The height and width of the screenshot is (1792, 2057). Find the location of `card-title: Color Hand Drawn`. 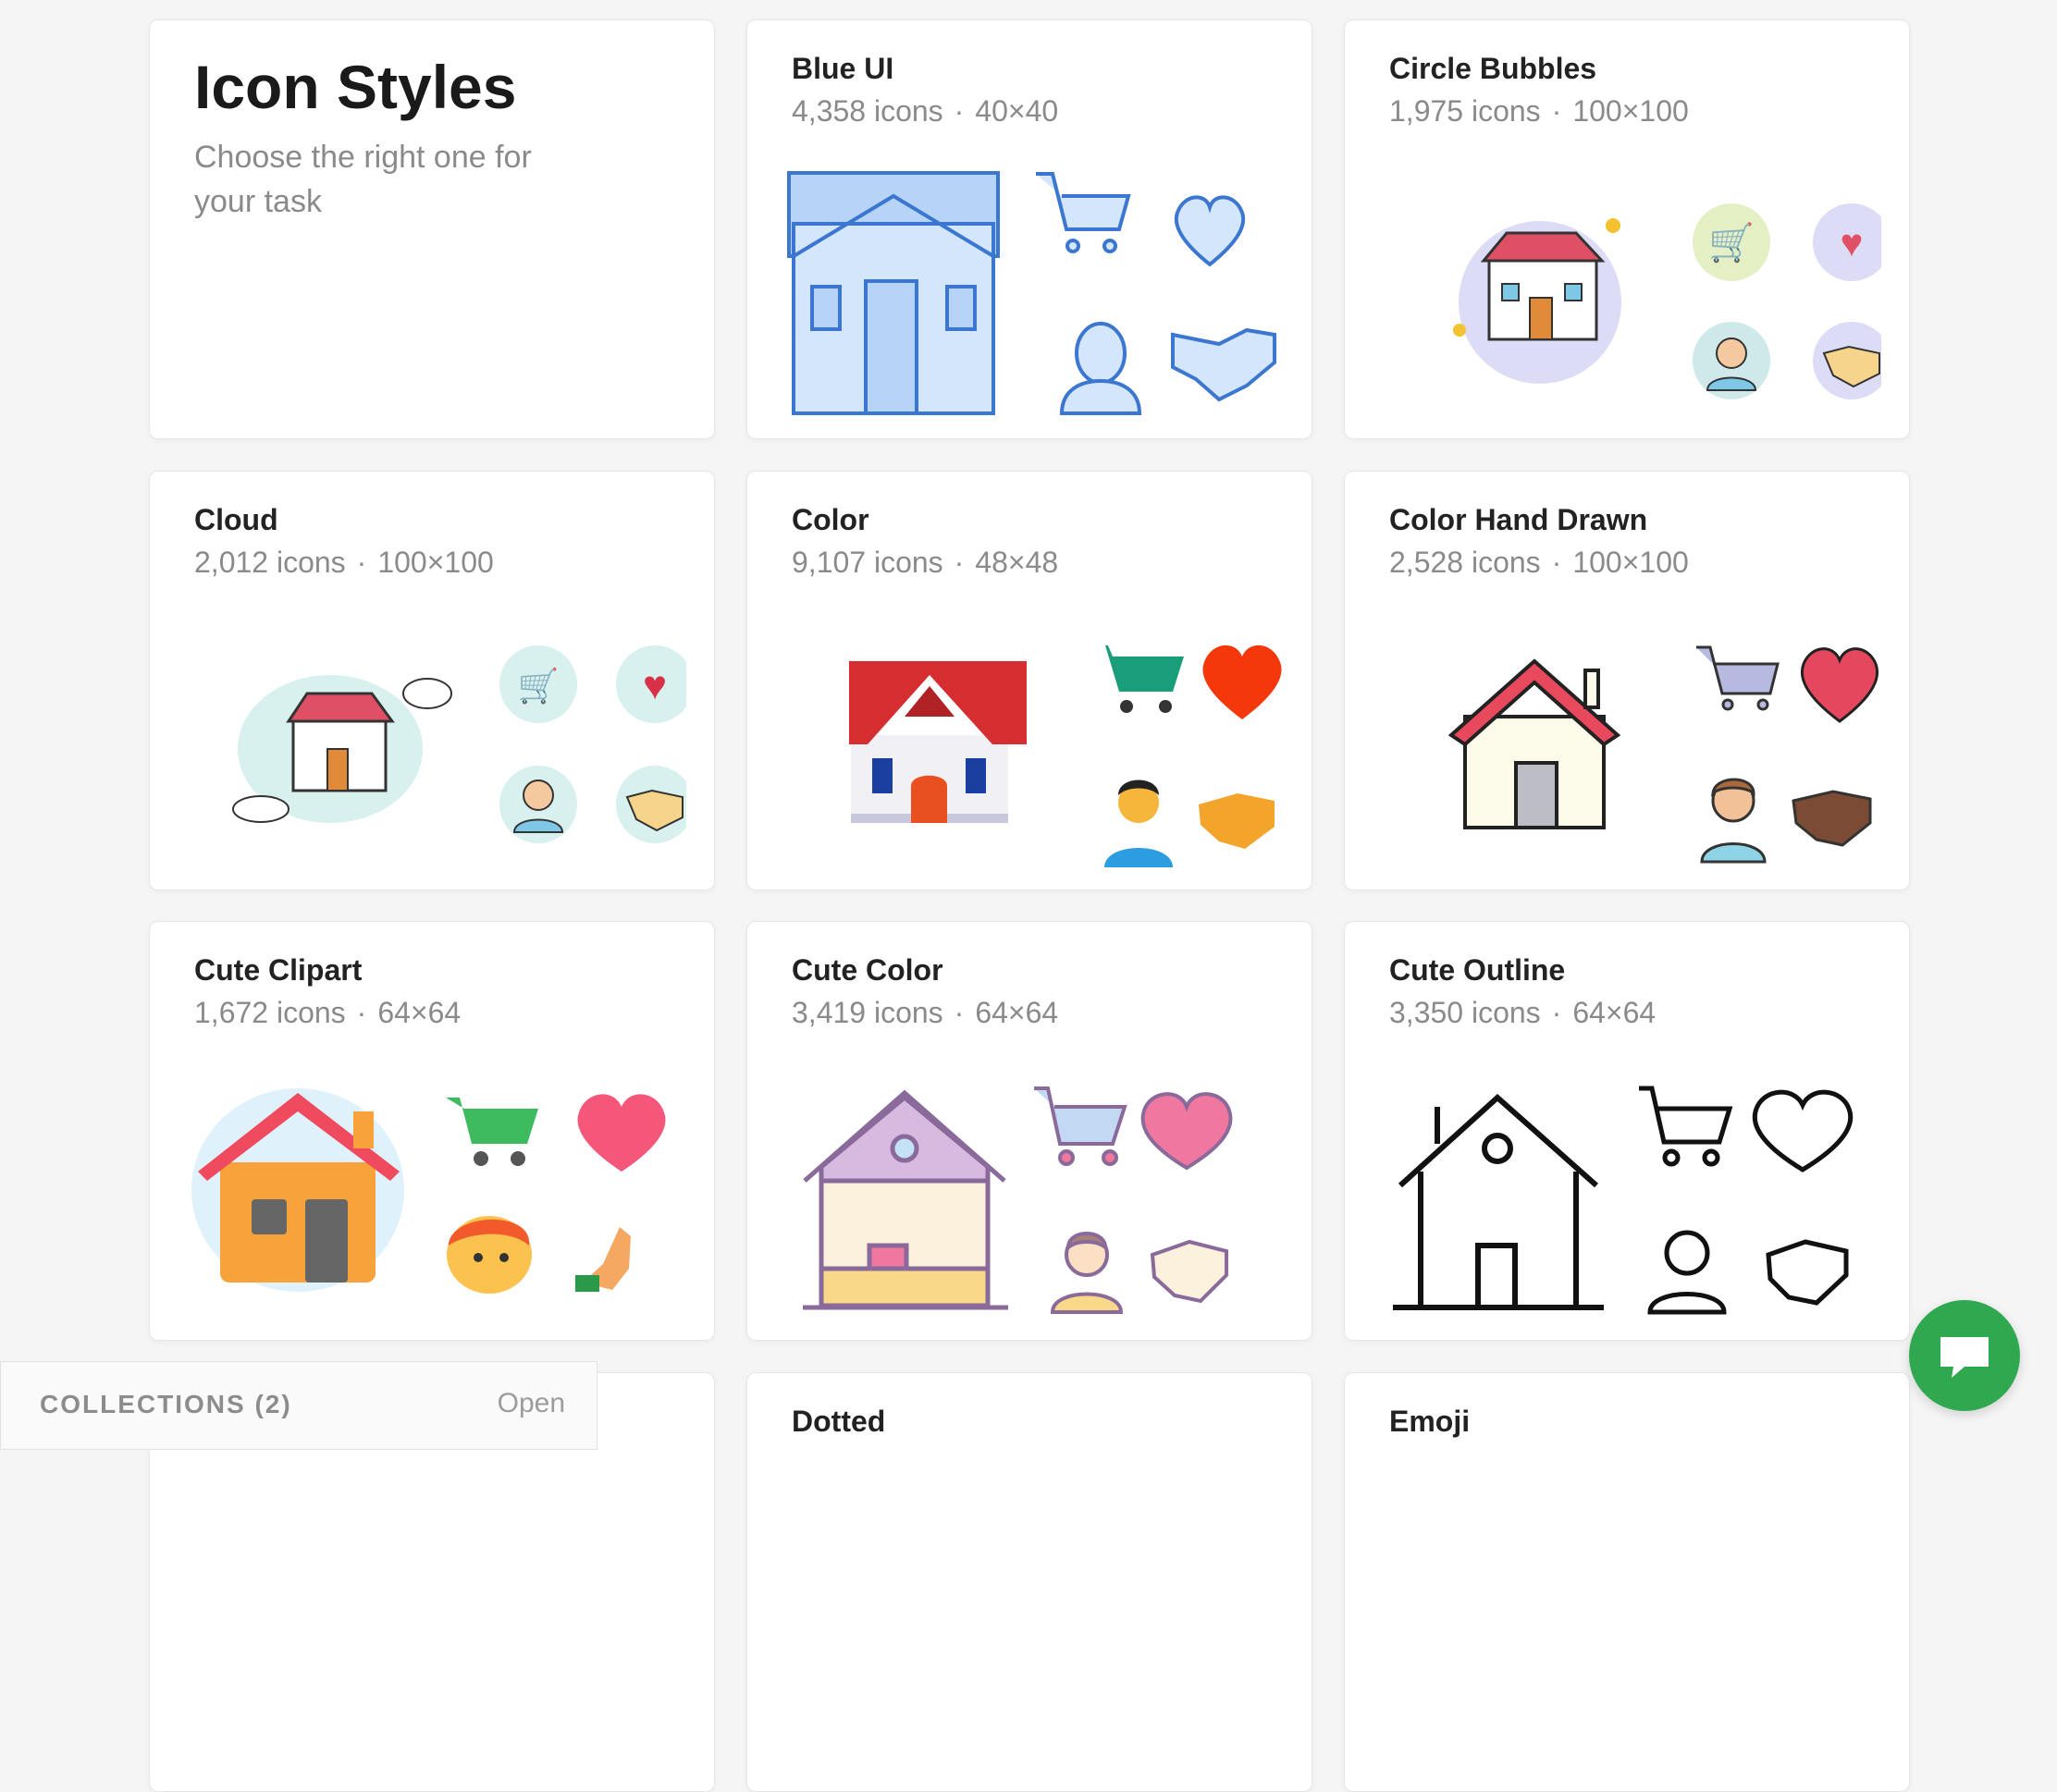

card-title: Color Hand Drawn is located at coordinates (1518, 519).